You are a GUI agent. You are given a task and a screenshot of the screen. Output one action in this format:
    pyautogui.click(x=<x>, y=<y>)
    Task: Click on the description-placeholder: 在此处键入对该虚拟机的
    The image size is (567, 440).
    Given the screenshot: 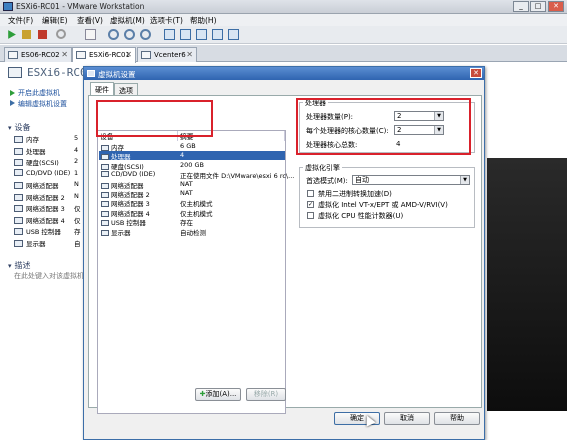 What is the action you would take?
    pyautogui.click(x=52, y=276)
    